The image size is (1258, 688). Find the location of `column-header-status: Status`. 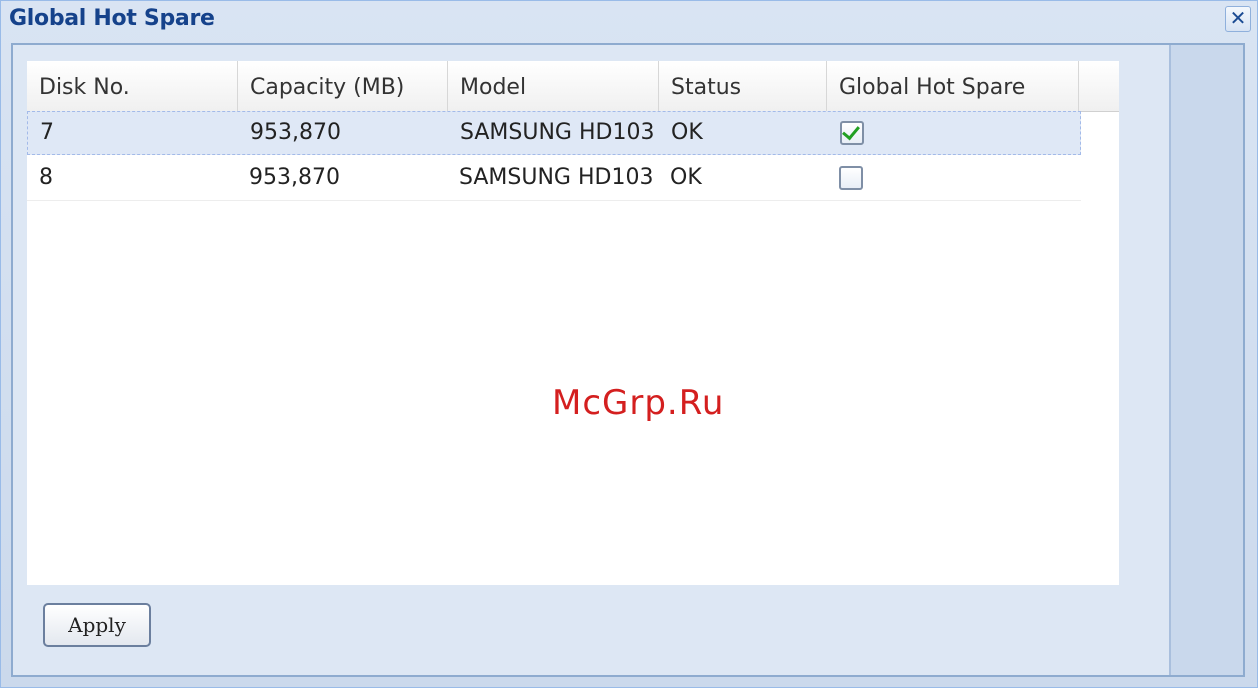

column-header-status: Status is located at coordinates (743, 86).